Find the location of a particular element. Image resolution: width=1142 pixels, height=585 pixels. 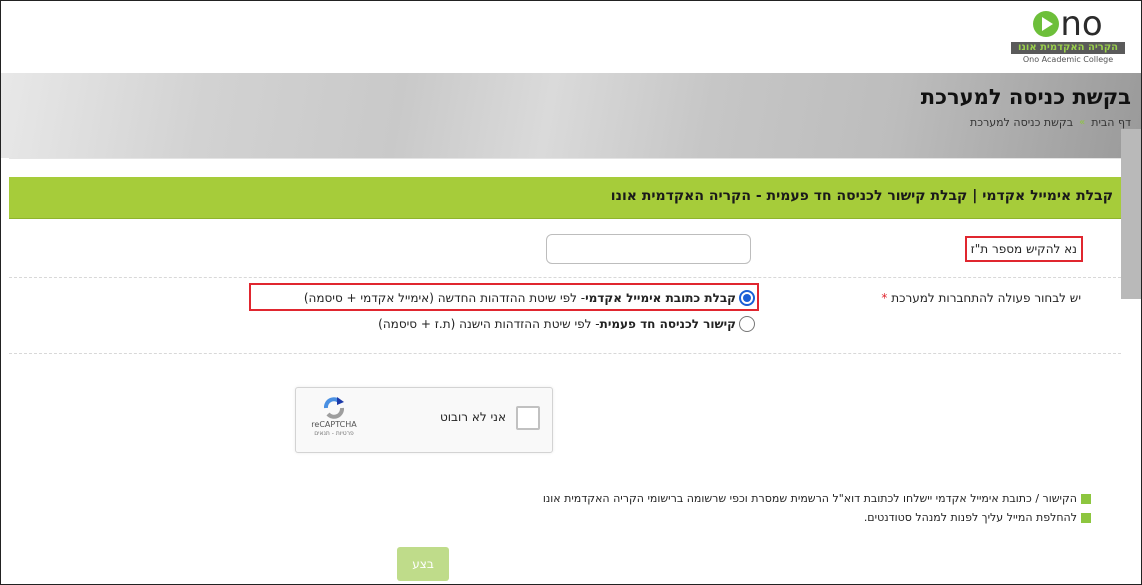

page-title: בקשת כניסה למערכת is located at coordinates (1025, 97).